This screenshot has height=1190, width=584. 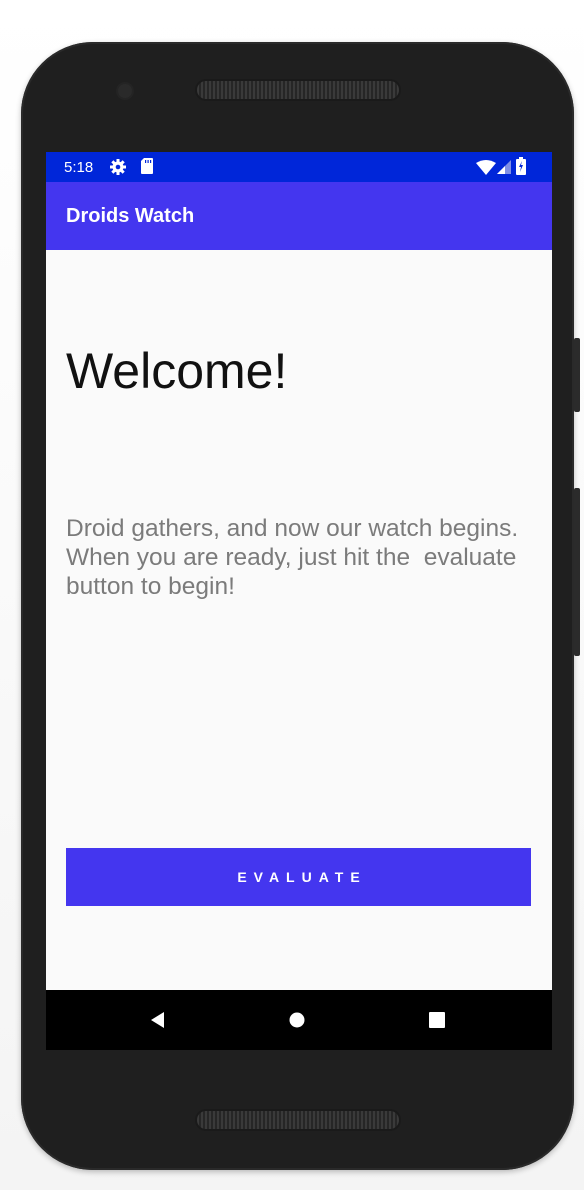 I want to click on cell-signal-icon, so click(x=504, y=169).